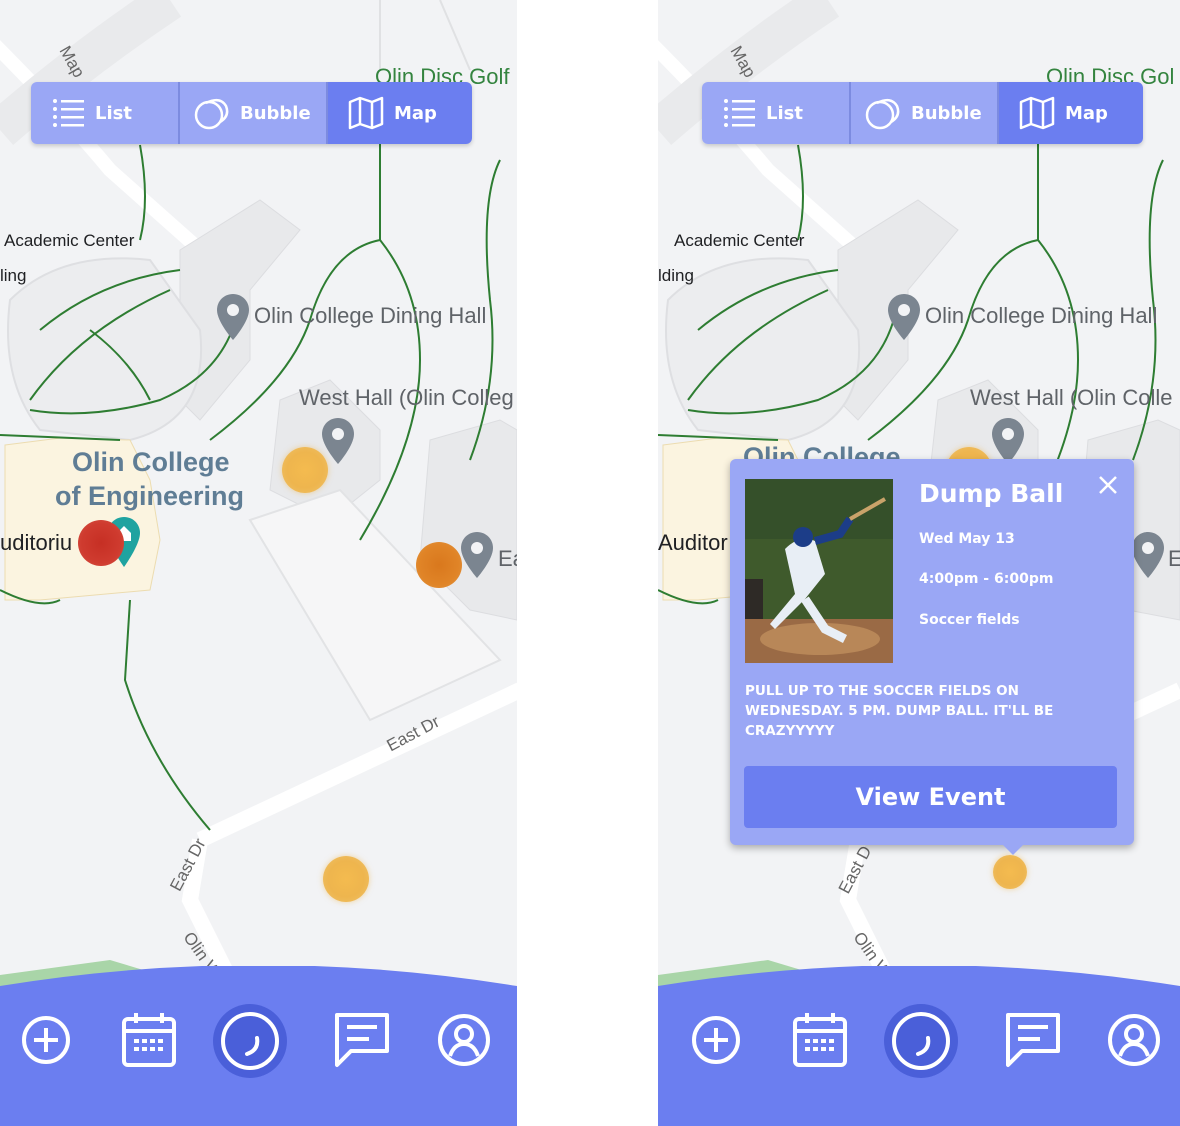  Describe the element at coordinates (1174, 558) in the screenshot. I see `east-hall-label: E` at that location.